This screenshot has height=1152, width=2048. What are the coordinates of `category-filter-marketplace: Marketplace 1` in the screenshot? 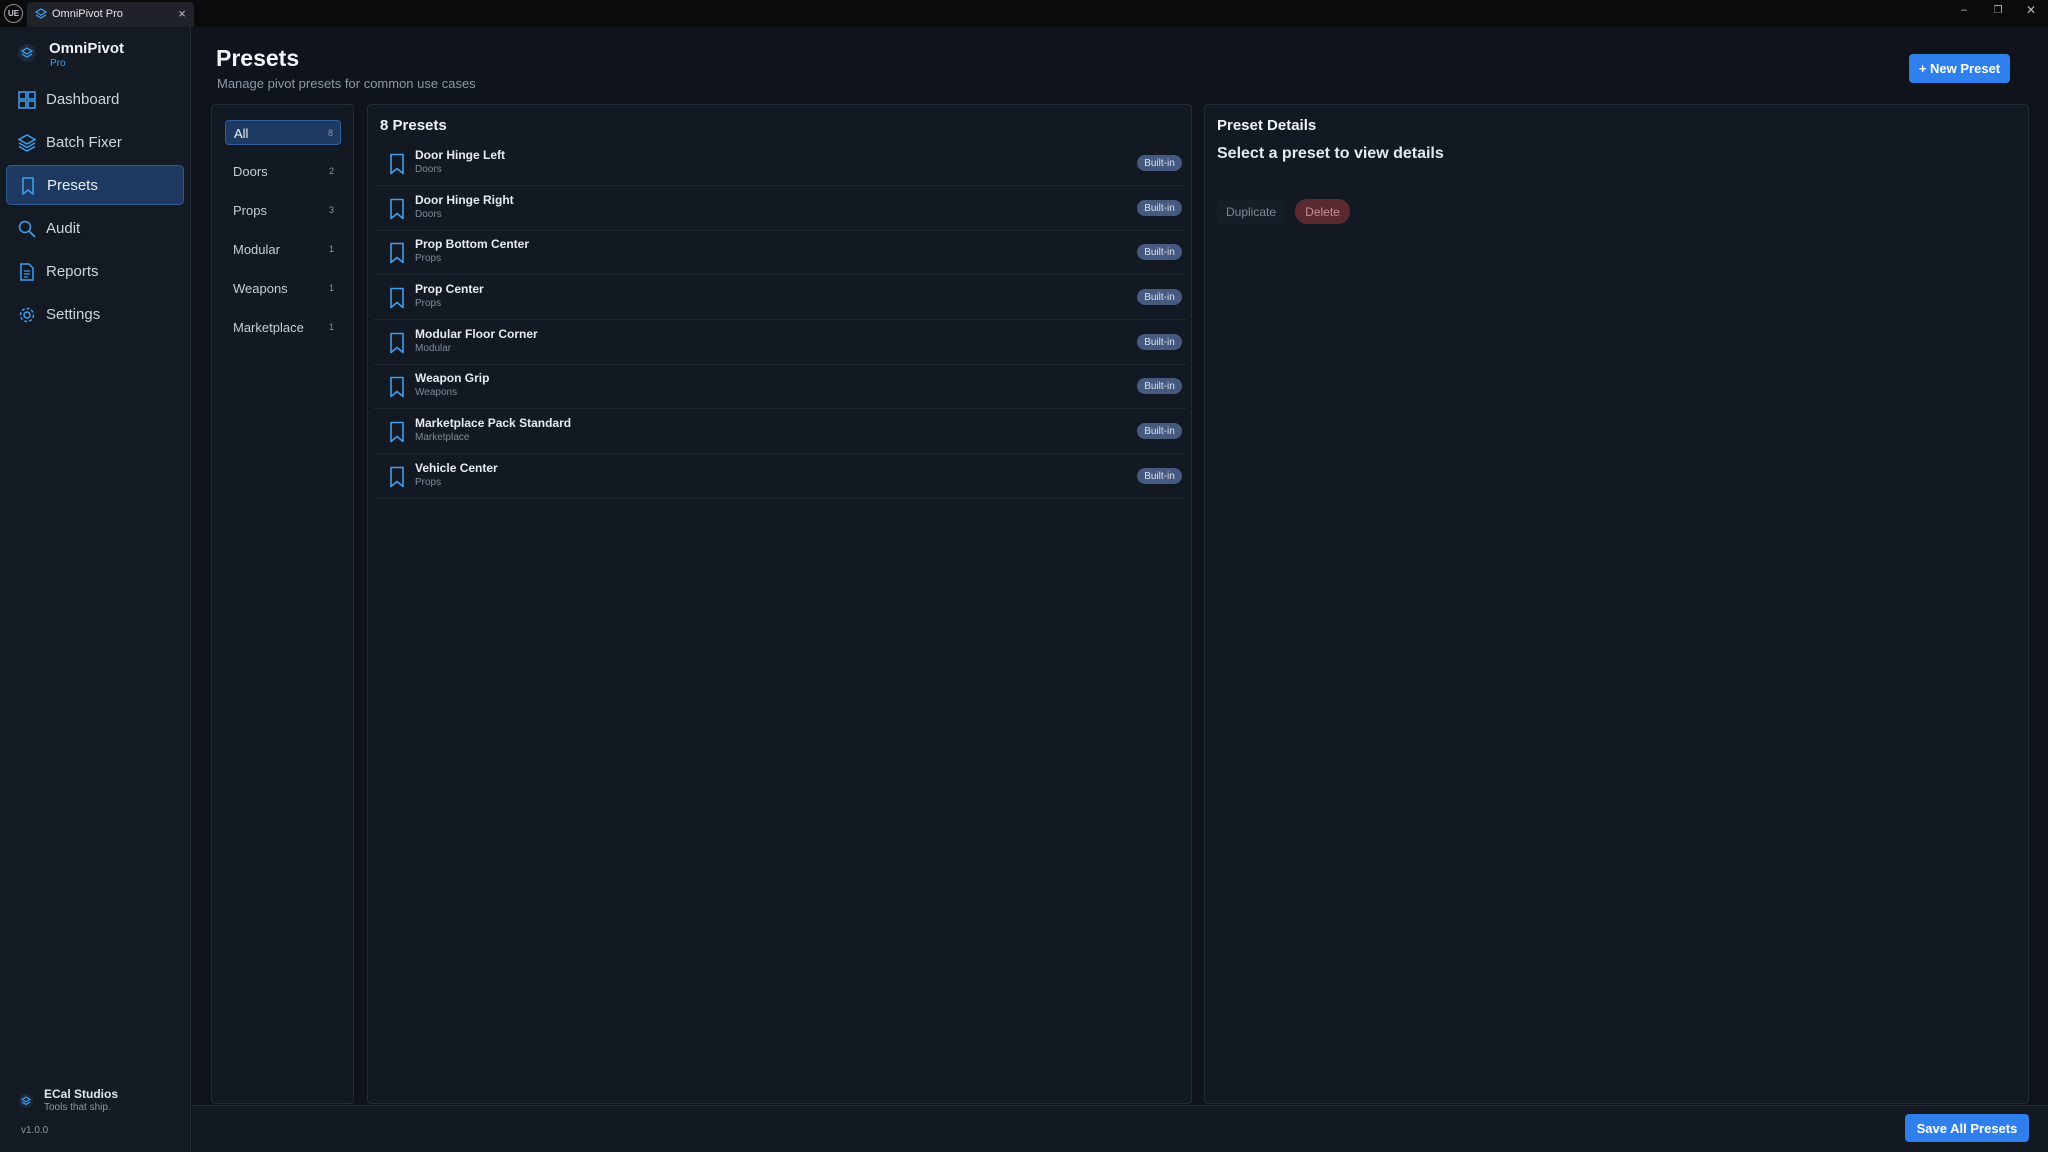 It's located at (283, 327).